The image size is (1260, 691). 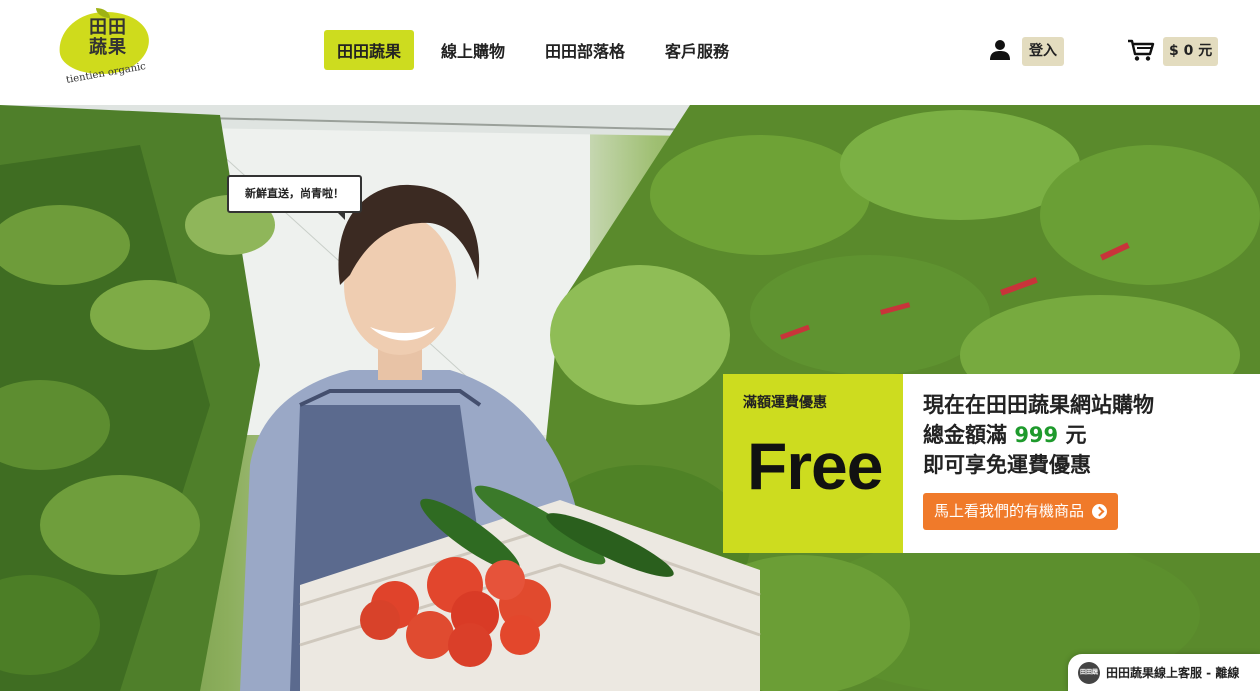 I want to click on cart-total-button: $ 0 元, so click(x=1191, y=51).